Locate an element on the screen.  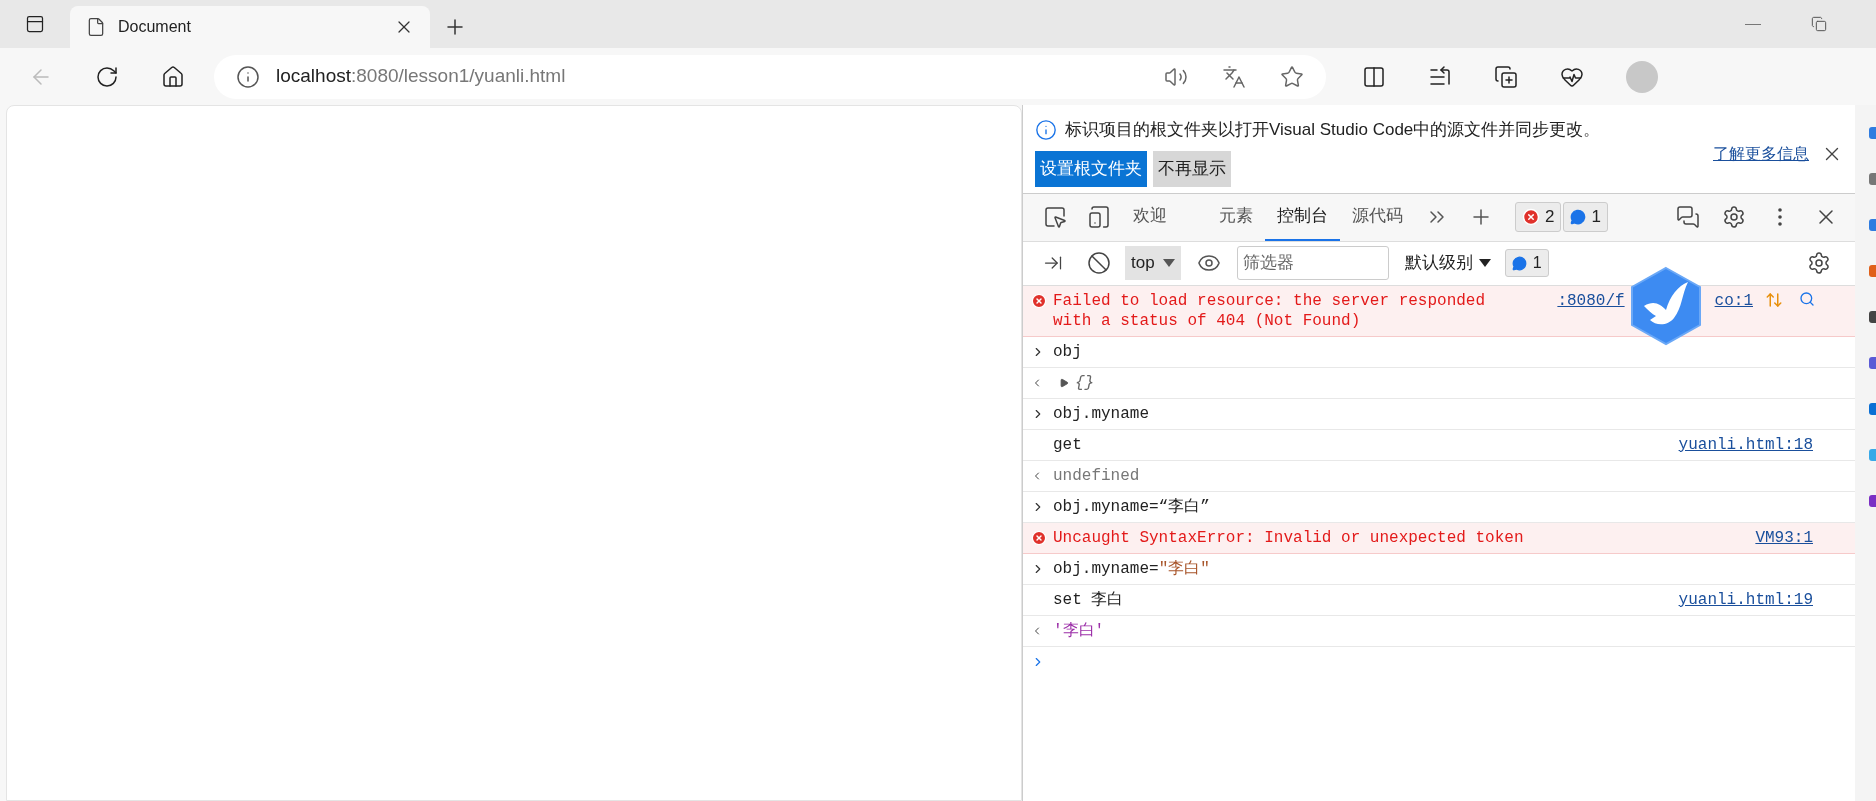
source-link: co:1 is located at coordinates (1733, 300).